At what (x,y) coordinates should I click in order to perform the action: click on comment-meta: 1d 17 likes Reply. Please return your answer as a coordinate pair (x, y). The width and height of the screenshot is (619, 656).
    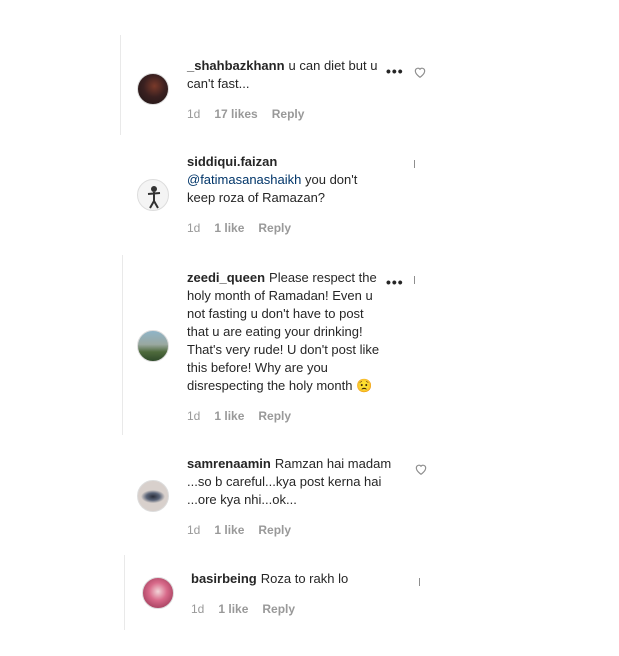
    Looking at the image, I should click on (252, 114).